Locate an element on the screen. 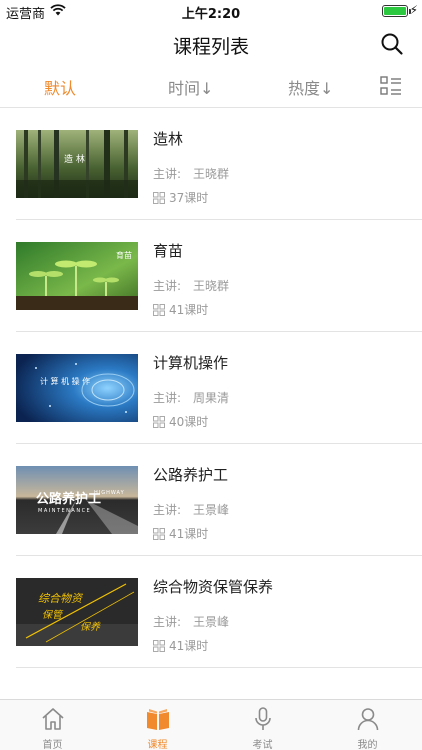  clock: 上午2:20 is located at coordinates (211, 14).